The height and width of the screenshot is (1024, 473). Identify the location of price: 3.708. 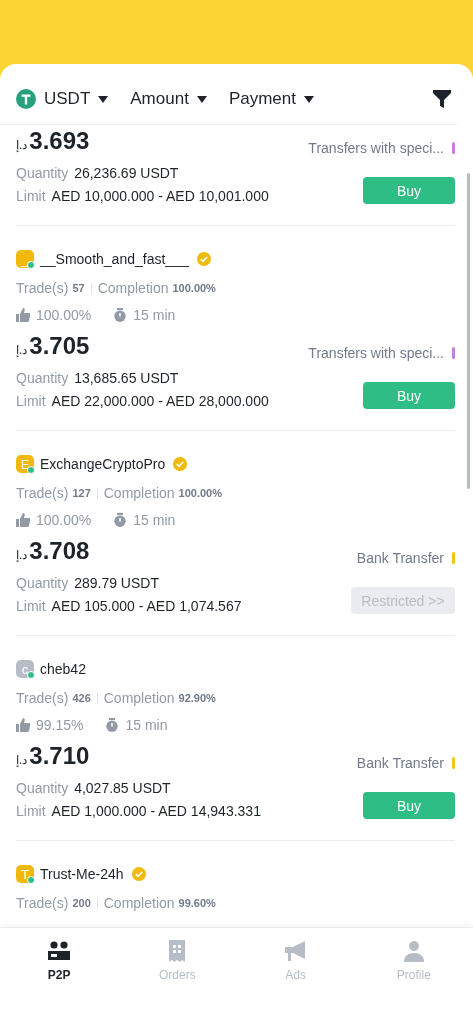
(59, 551).